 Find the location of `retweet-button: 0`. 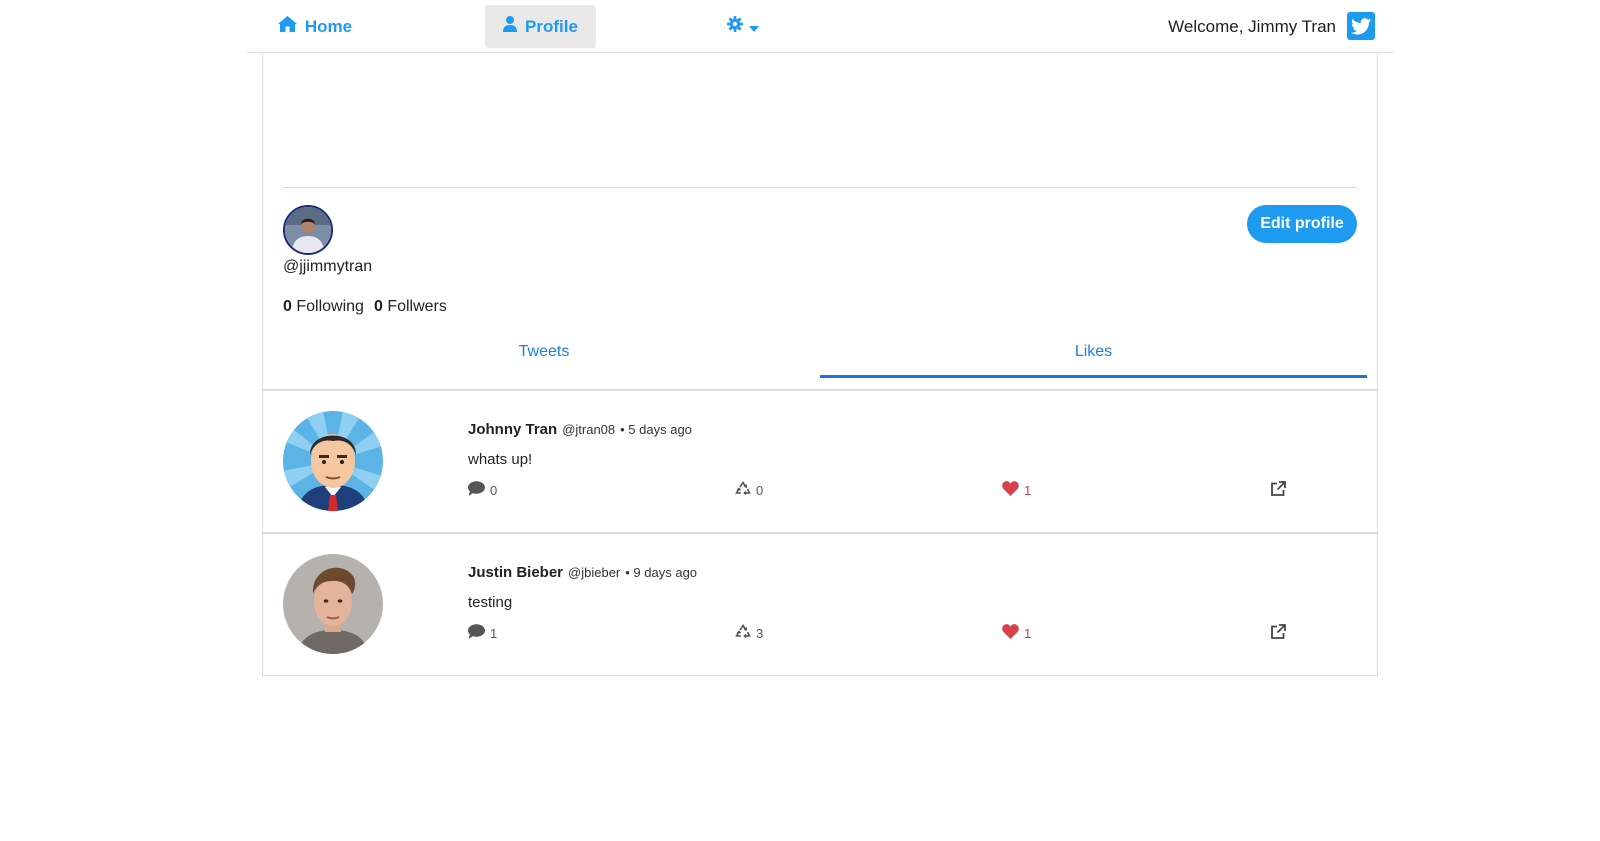

retweet-button: 0 is located at coordinates (749, 490).